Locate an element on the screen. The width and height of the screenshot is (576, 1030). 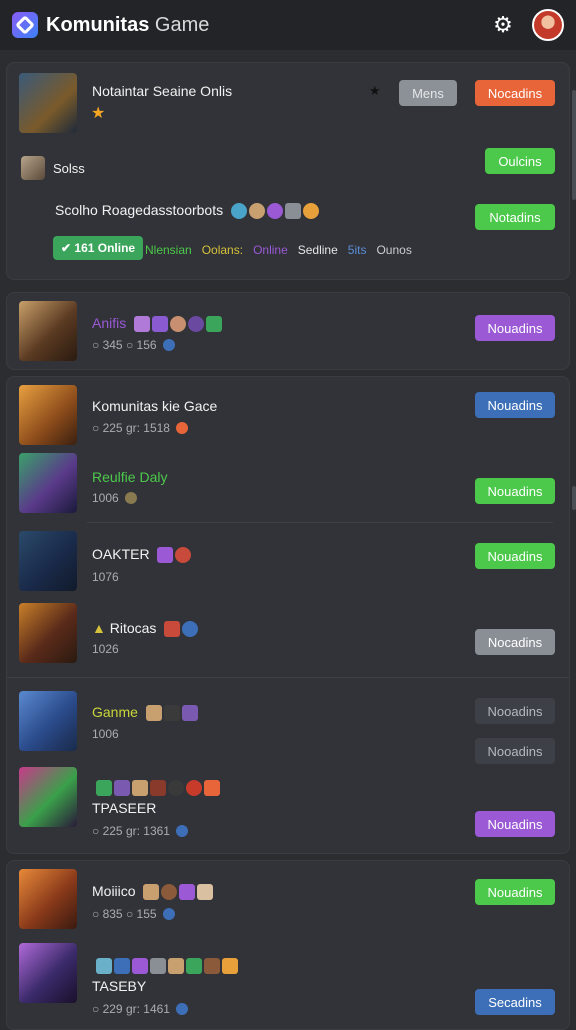
app-logo-icon is located at coordinates (25, 25).